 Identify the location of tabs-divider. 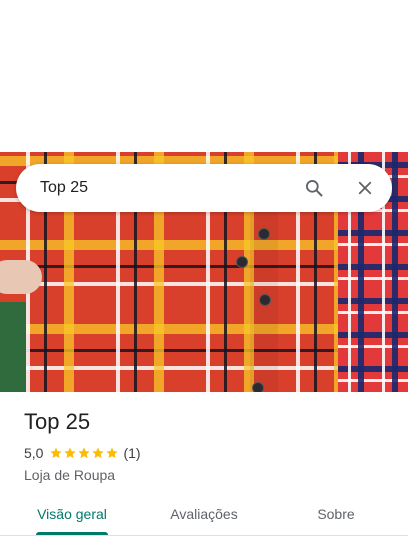
(204, 535).